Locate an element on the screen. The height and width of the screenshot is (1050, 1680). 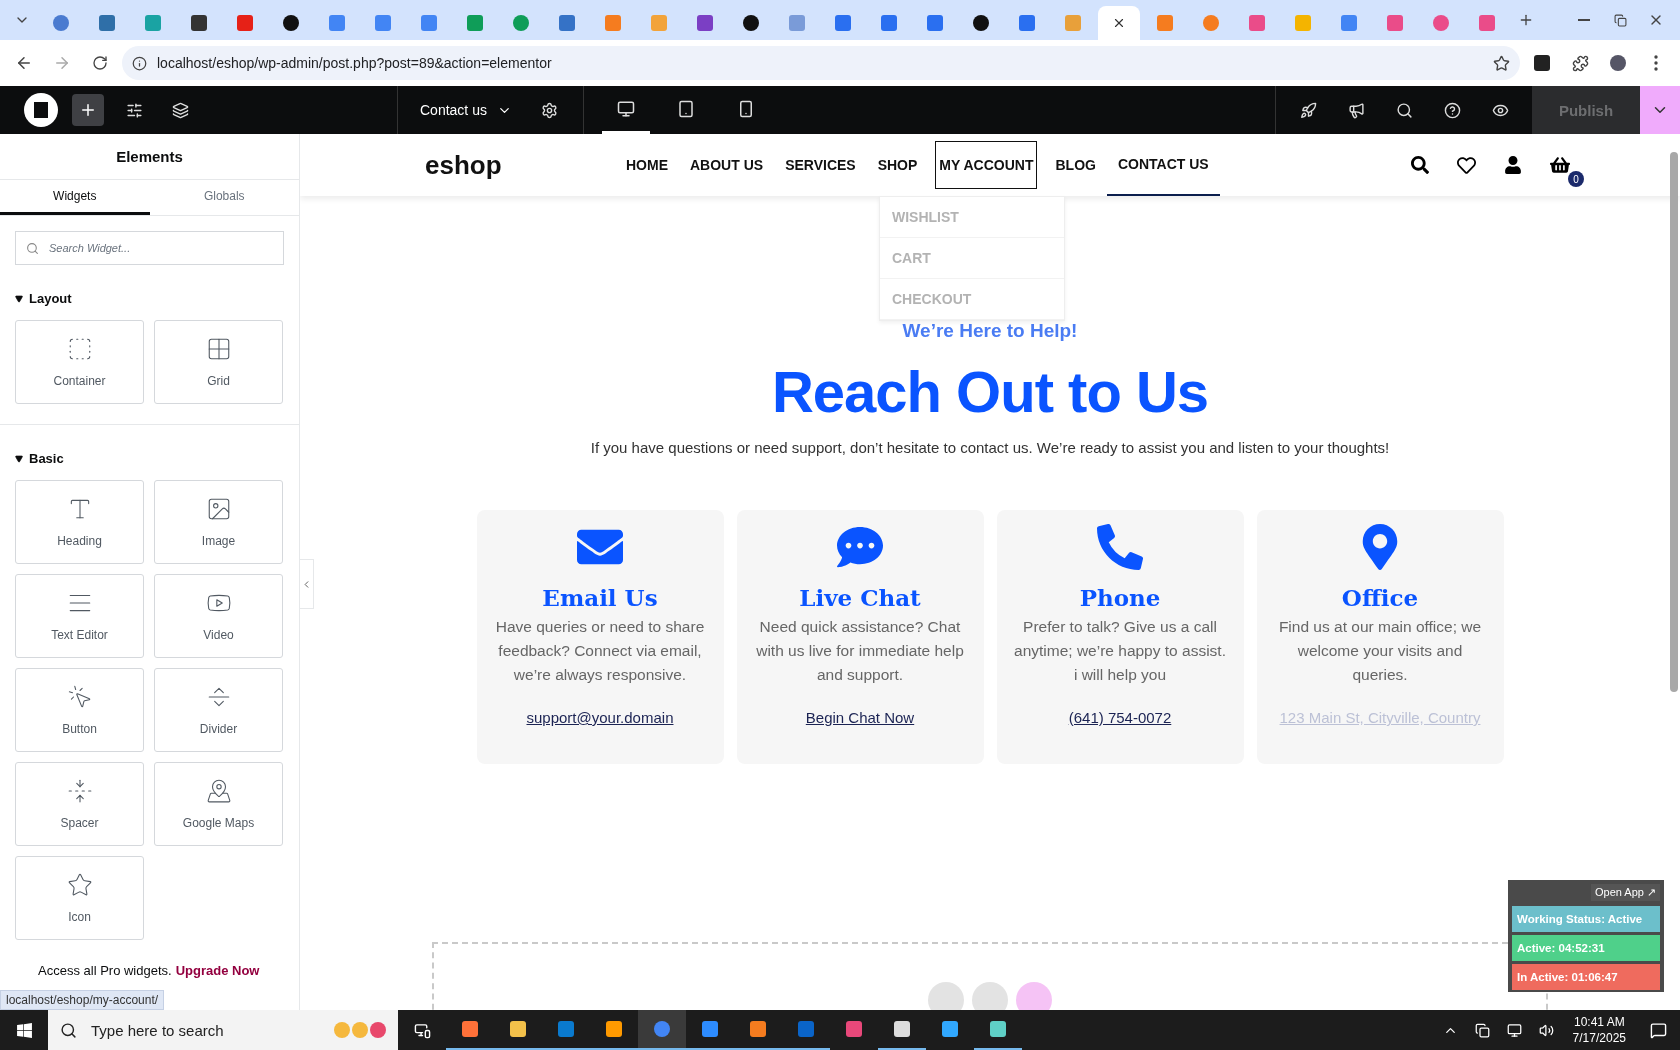
widget-tile: Icon is located at coordinates (79, 898).